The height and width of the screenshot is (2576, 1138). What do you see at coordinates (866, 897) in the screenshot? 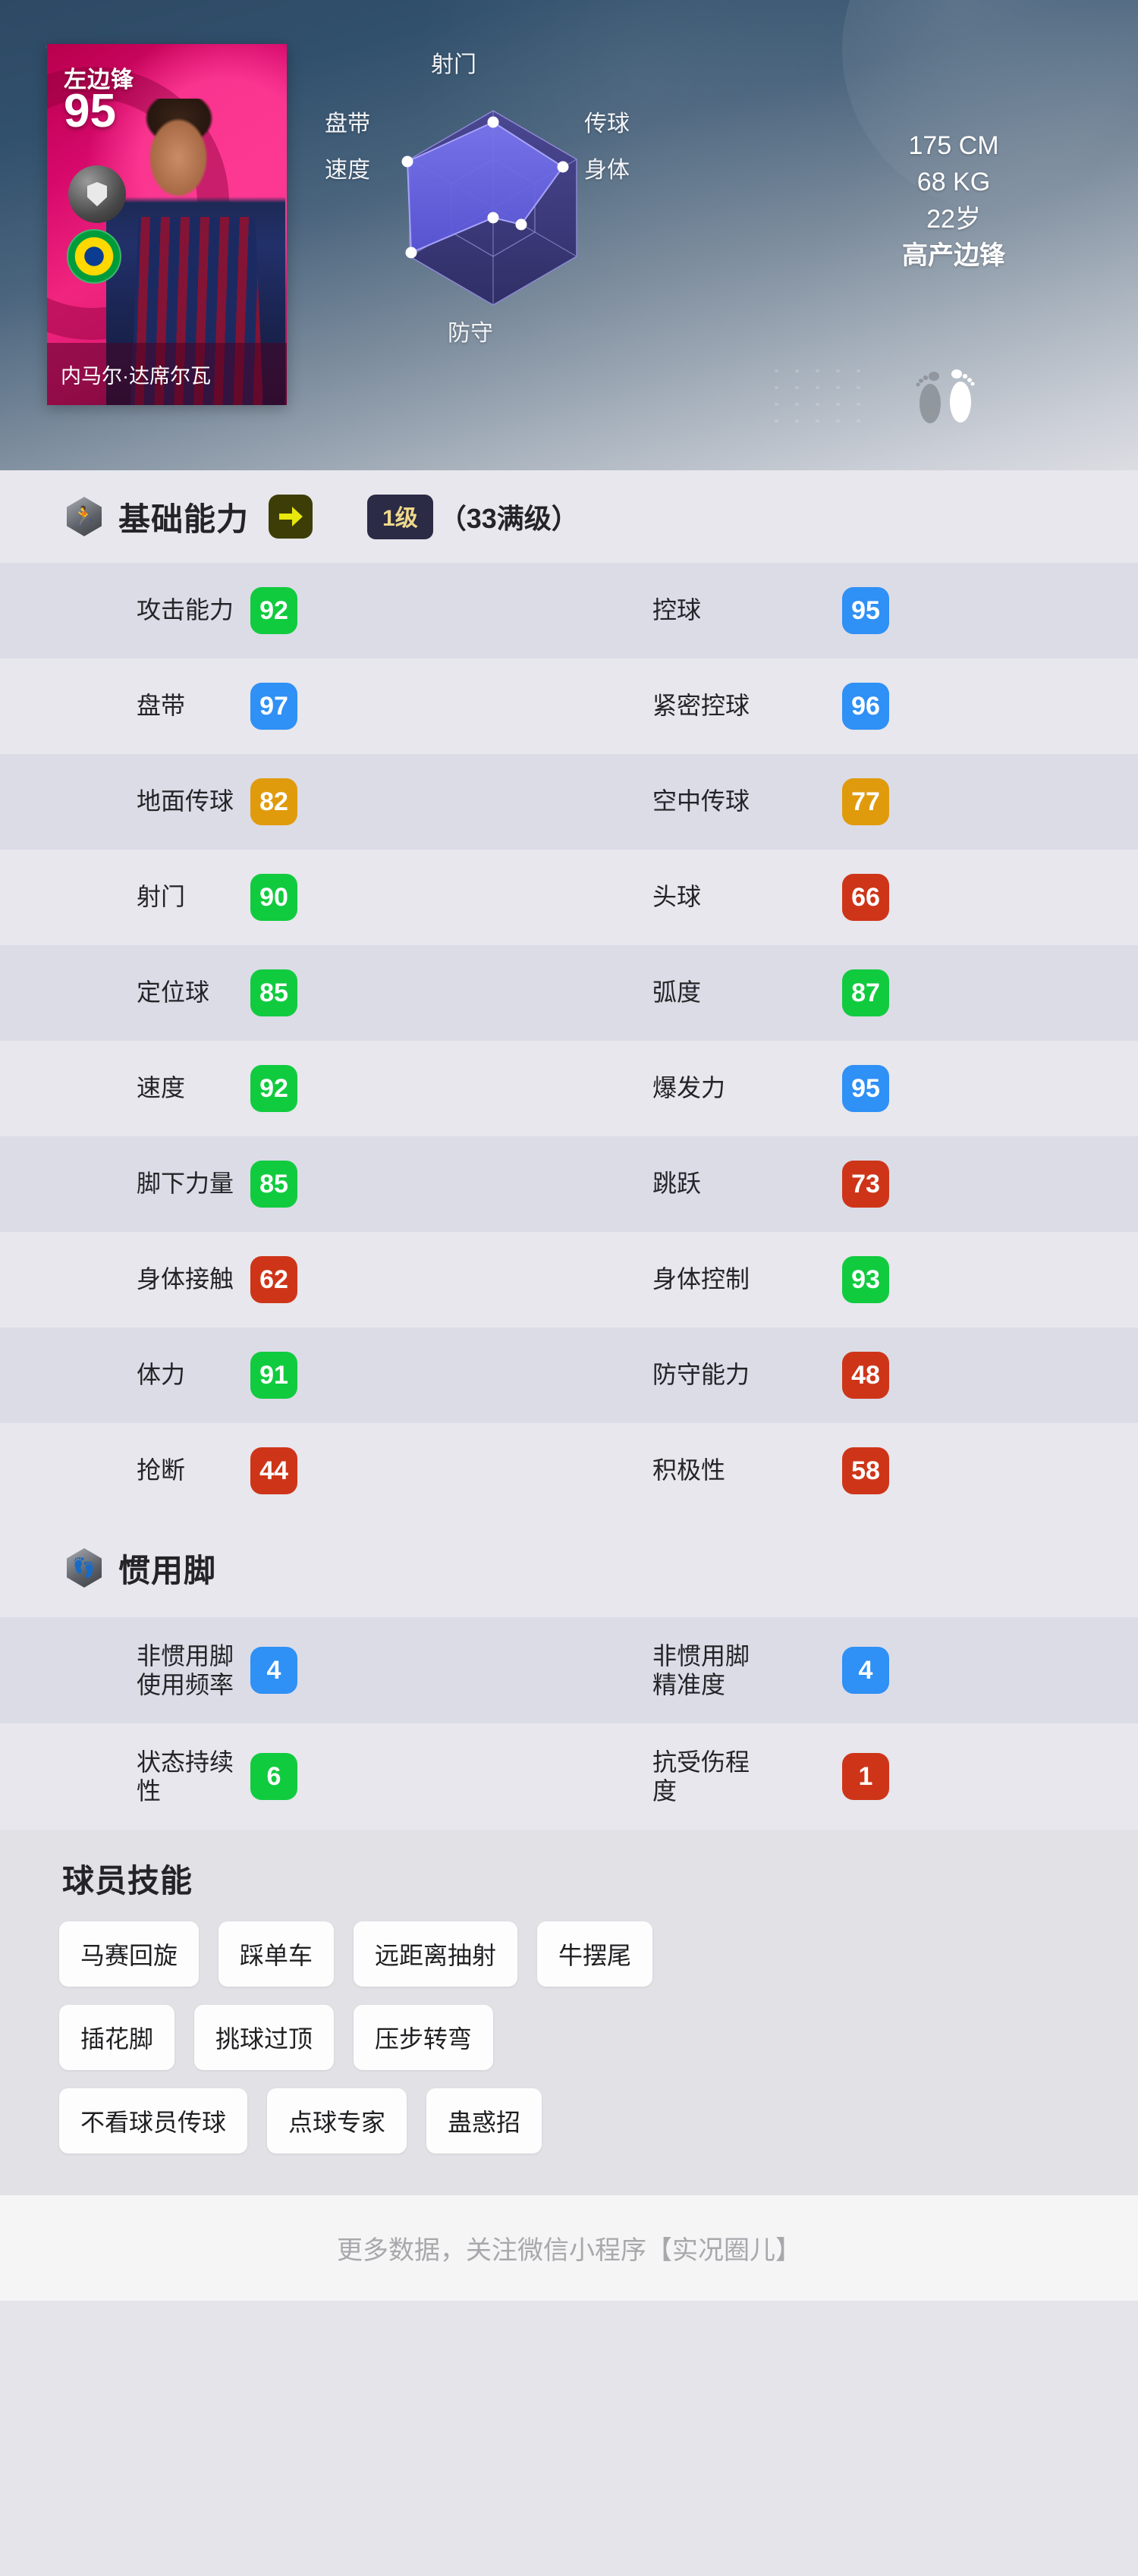
I see `stat-value-badge: 66` at bounding box center [866, 897].